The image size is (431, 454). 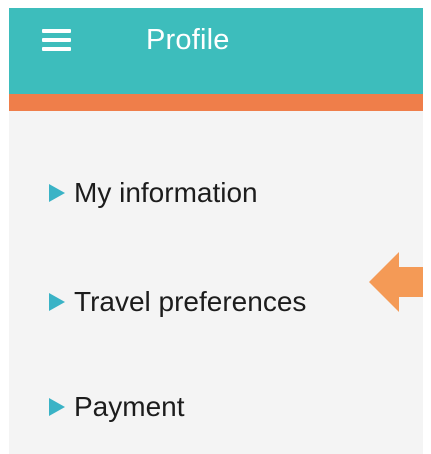 What do you see at coordinates (190, 301) in the screenshot?
I see `menu-item-label: Travel preferences` at bounding box center [190, 301].